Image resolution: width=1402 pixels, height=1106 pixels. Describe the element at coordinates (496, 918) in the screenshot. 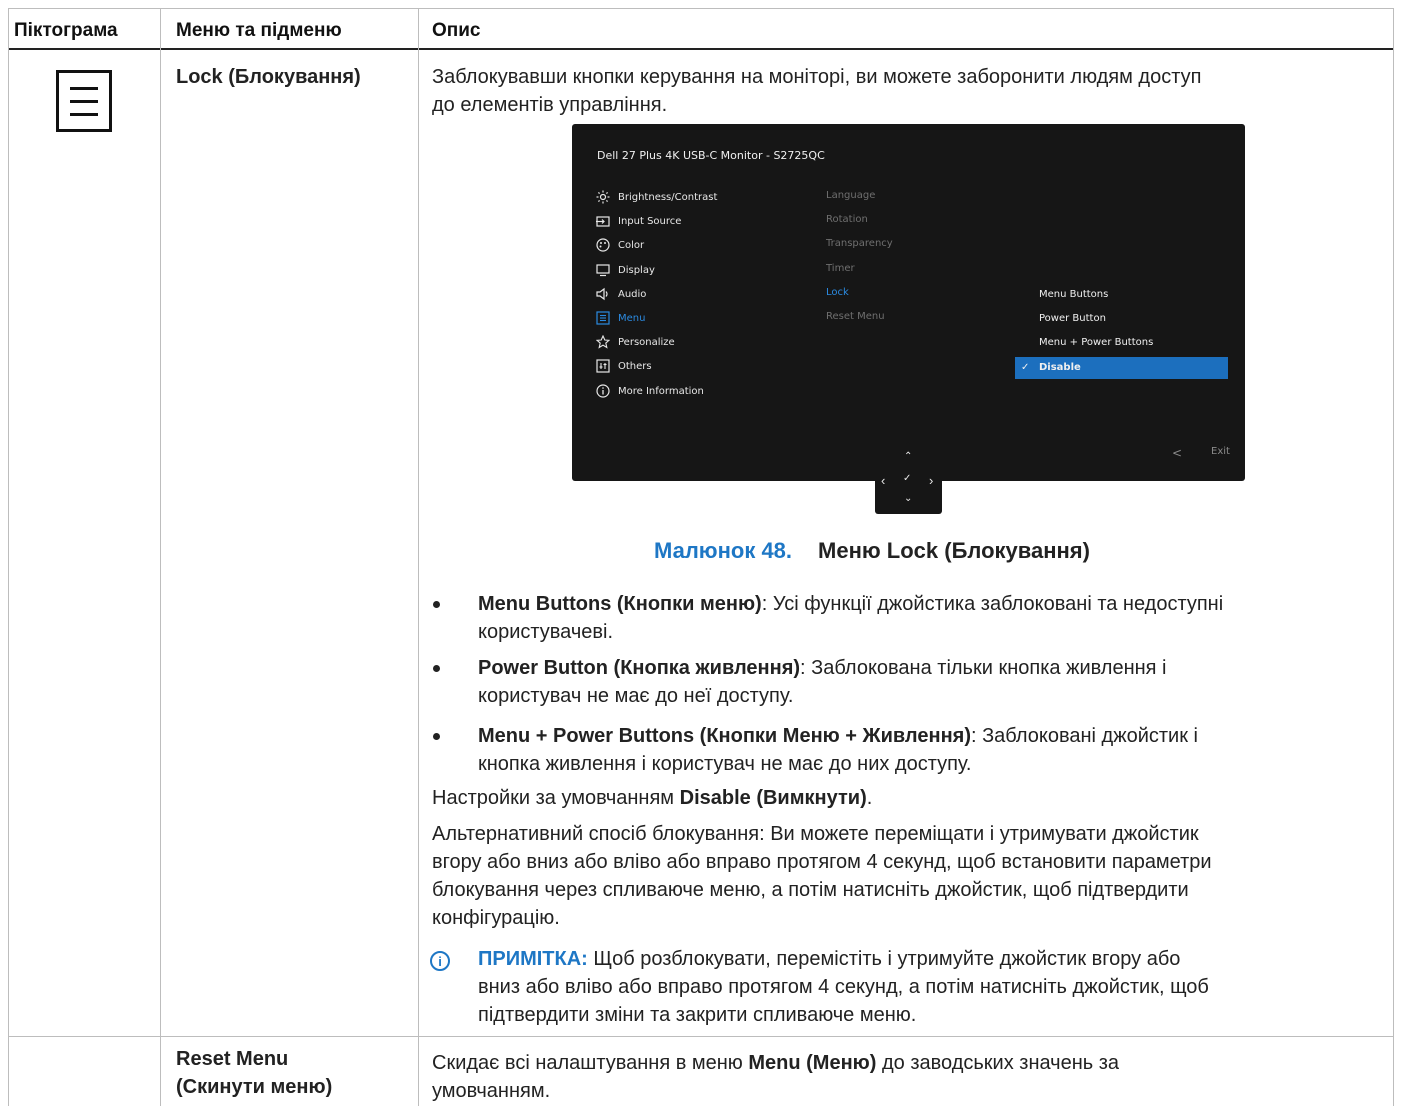

I see `alt-line-4: конфігурацію.` at that location.